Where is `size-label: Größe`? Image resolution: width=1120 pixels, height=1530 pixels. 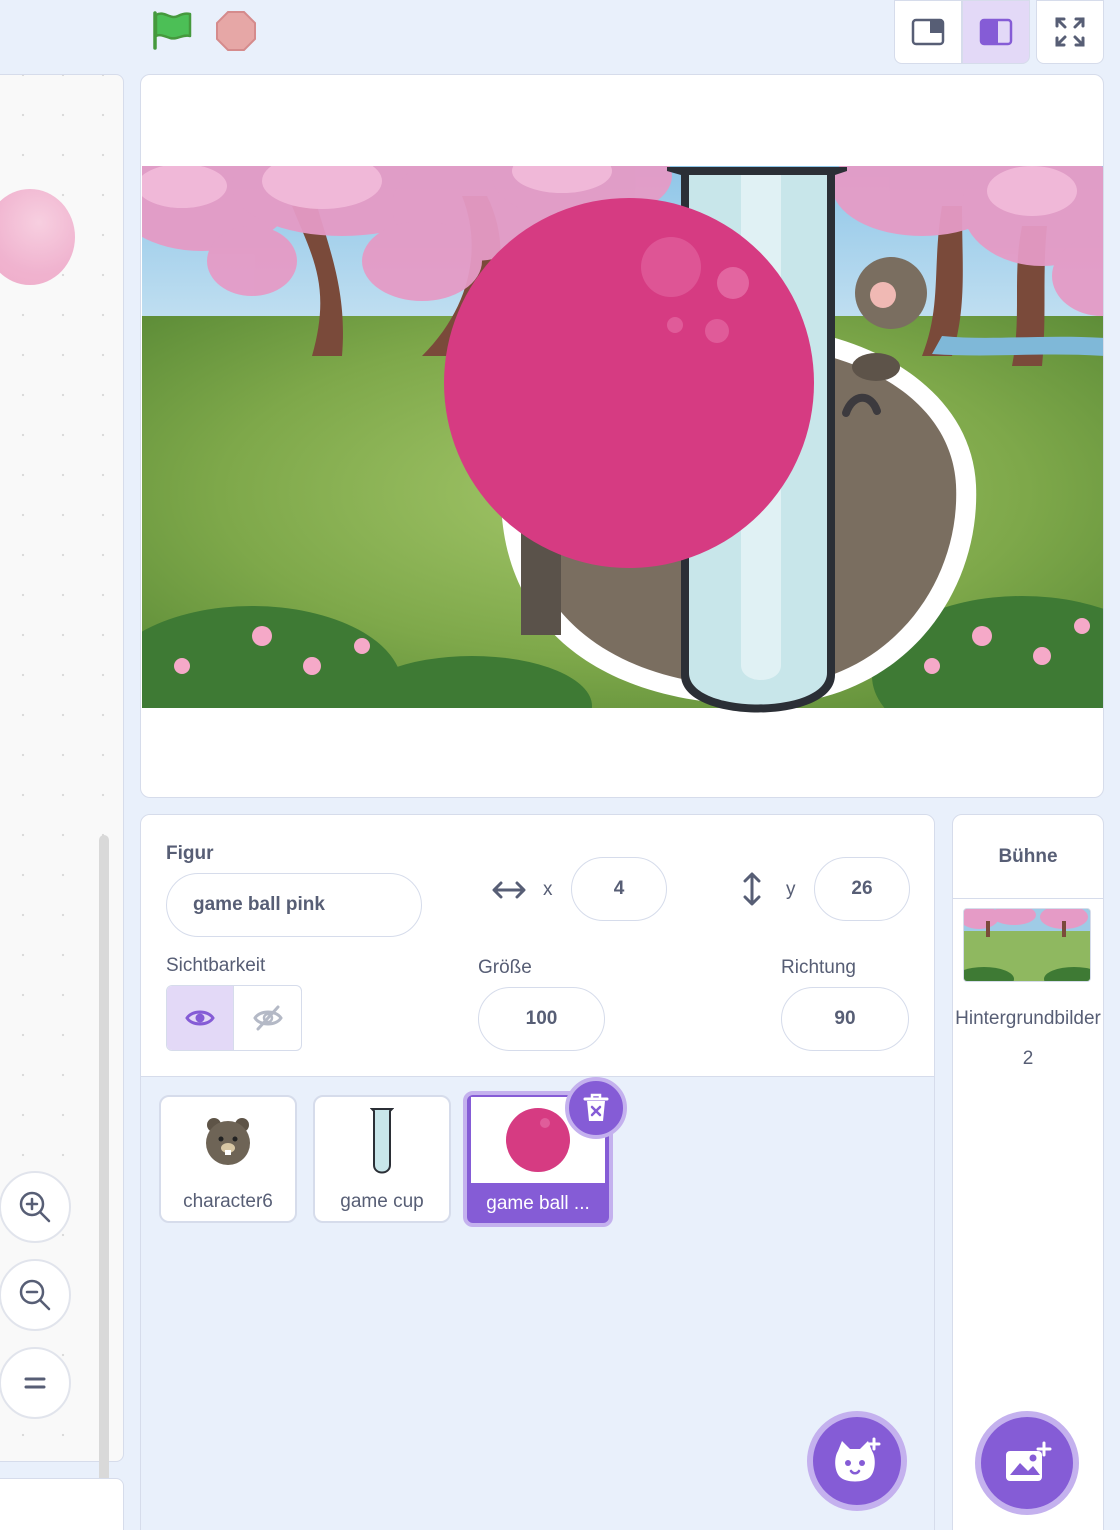
size-label: Größe is located at coordinates (505, 967).